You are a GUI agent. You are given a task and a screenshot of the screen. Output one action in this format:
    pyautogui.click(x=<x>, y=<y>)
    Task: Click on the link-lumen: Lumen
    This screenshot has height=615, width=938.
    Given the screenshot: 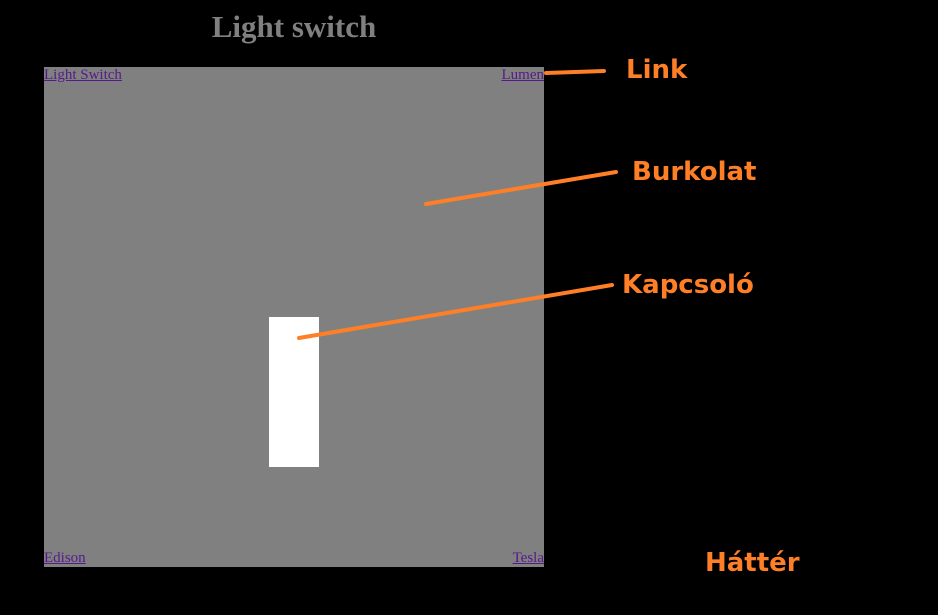 What is the action you would take?
    pyautogui.click(x=523, y=75)
    